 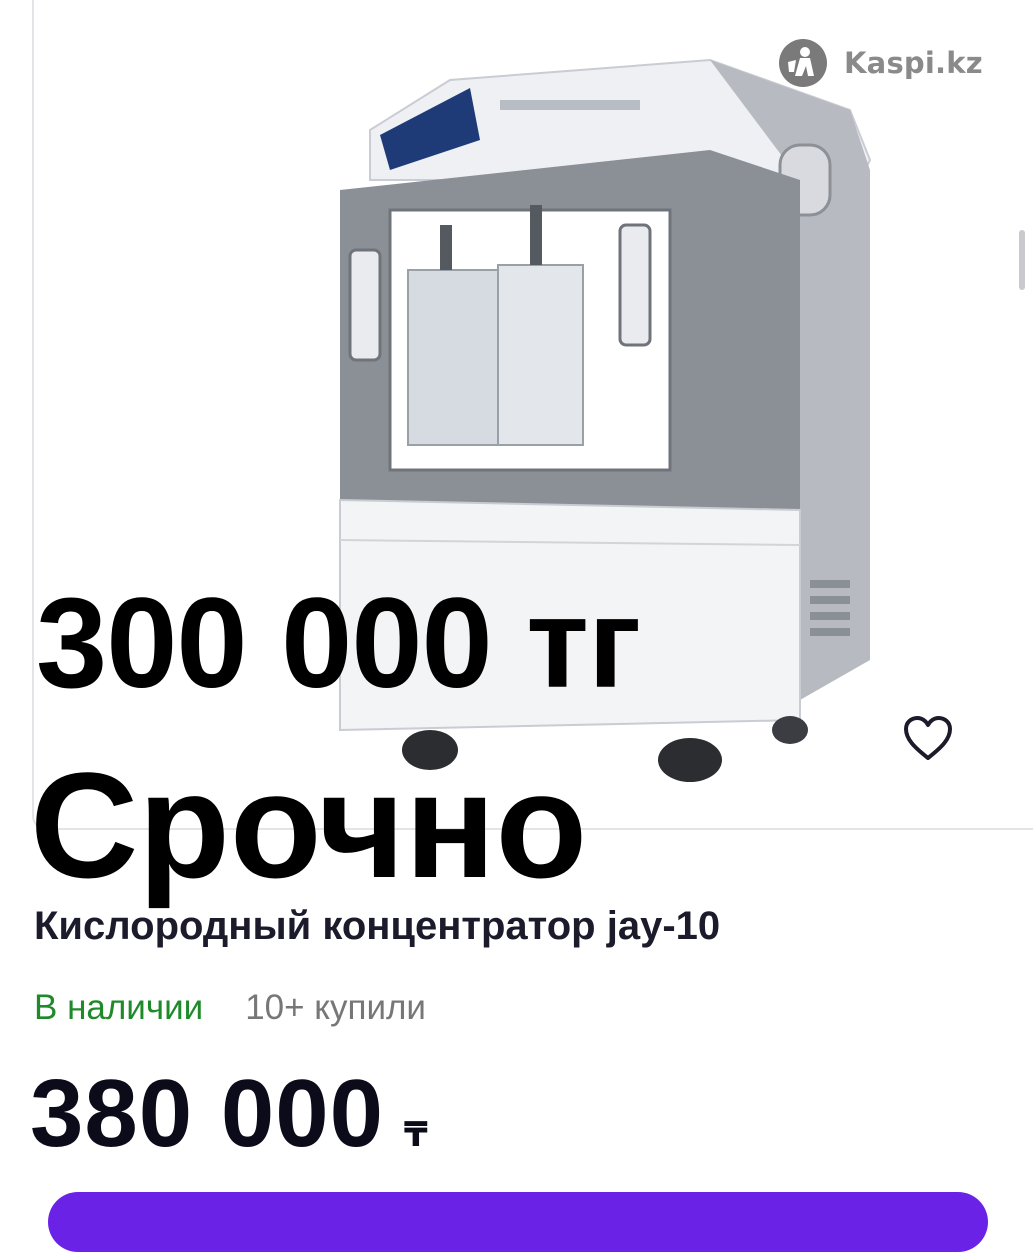 I want to click on heart-outline-icon, so click(x=928, y=738).